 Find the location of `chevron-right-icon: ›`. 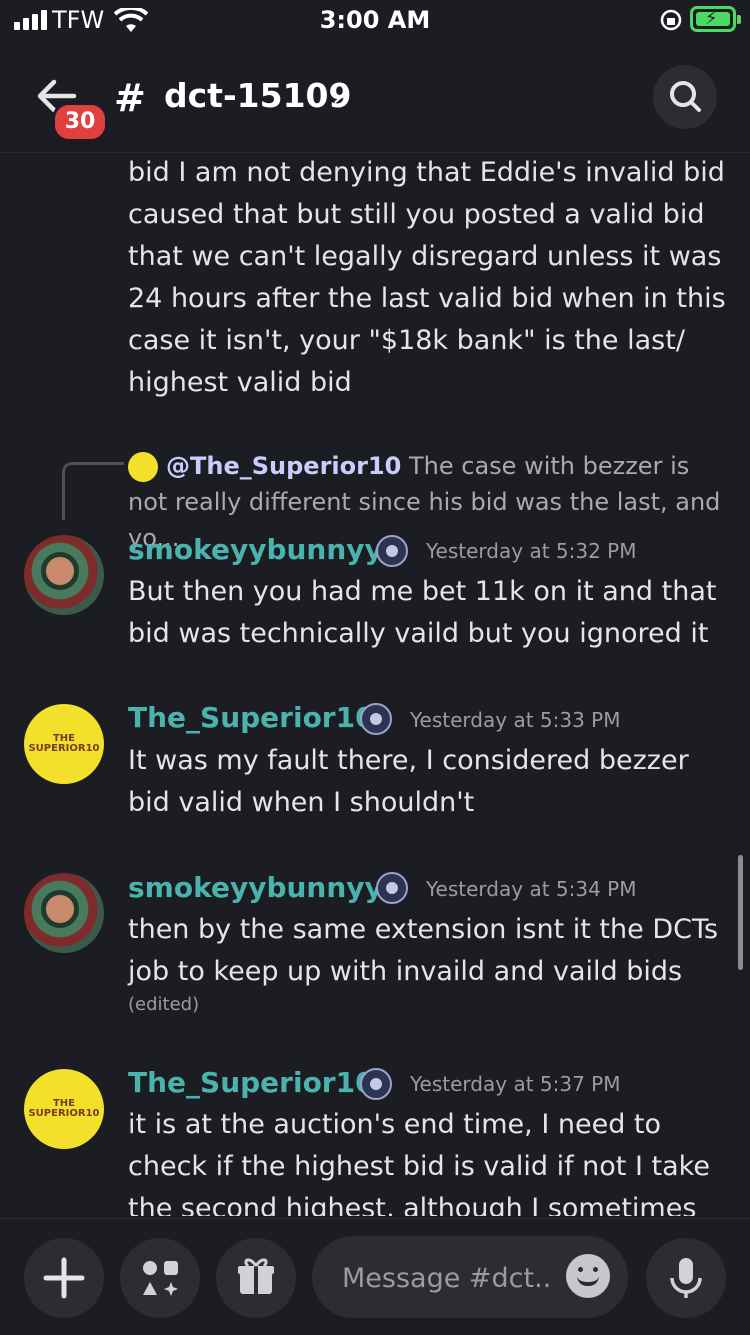

chevron-right-icon: › is located at coordinates (337, 96).